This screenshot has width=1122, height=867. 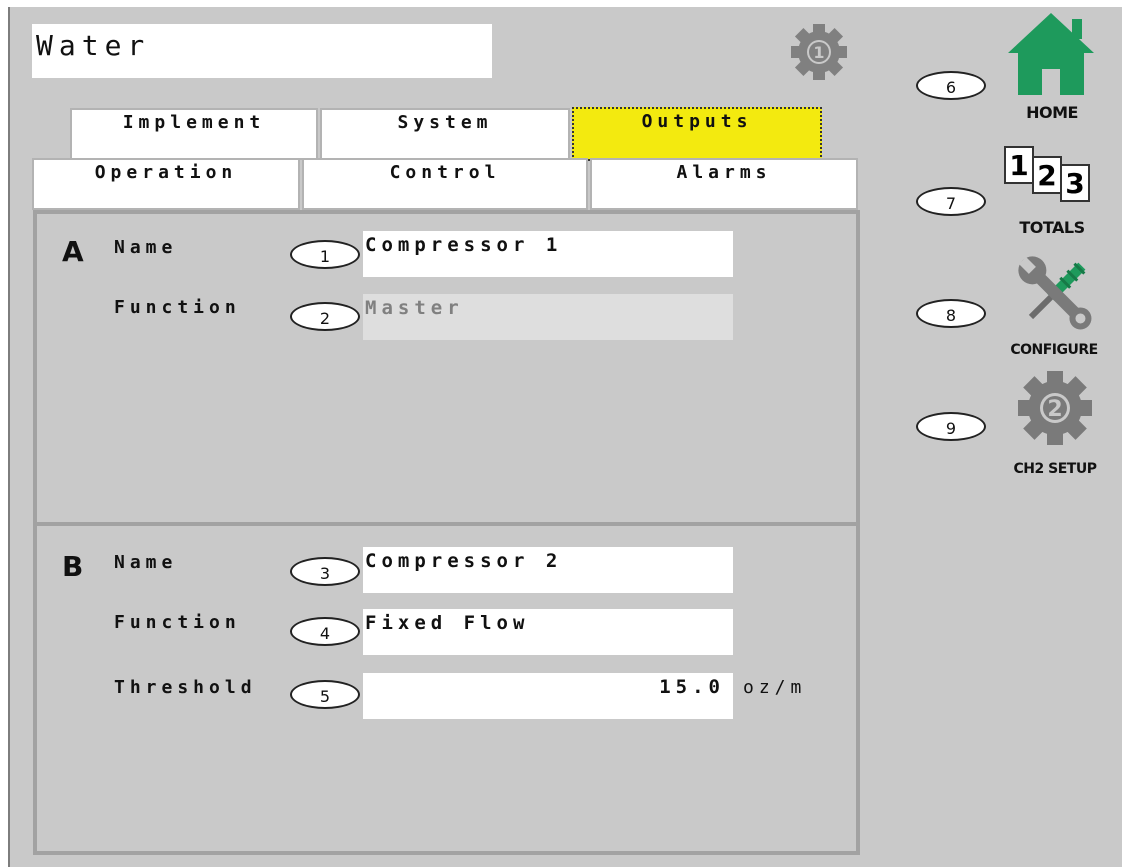 What do you see at coordinates (146, 562) in the screenshot?
I see `name-label-b: Name` at bounding box center [146, 562].